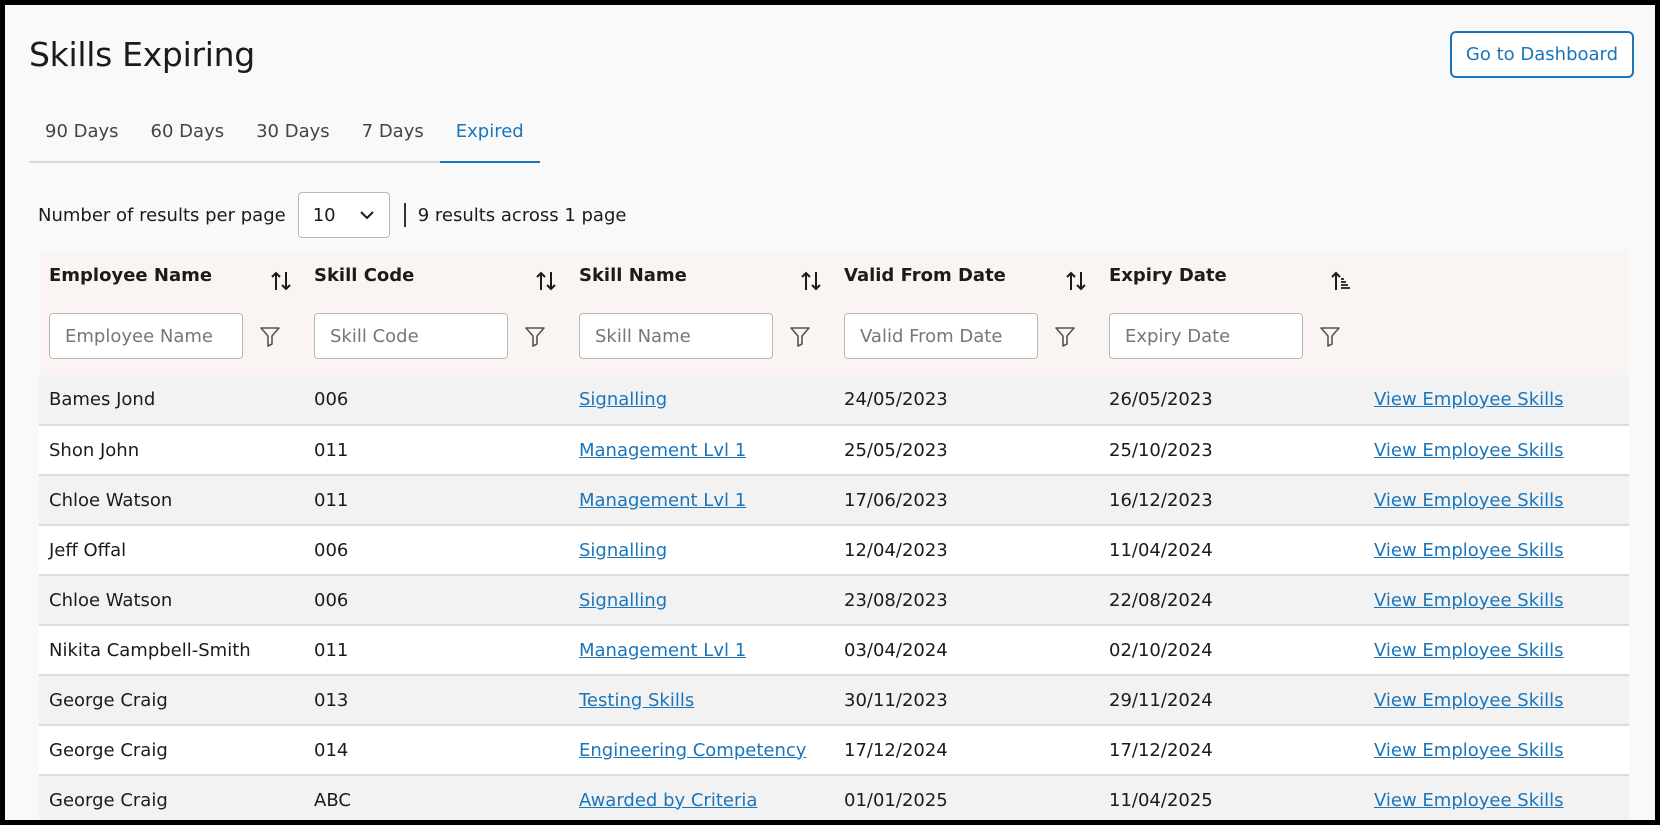 The width and height of the screenshot is (1660, 825). I want to click on filter-cell-employee-name, so click(171, 342).